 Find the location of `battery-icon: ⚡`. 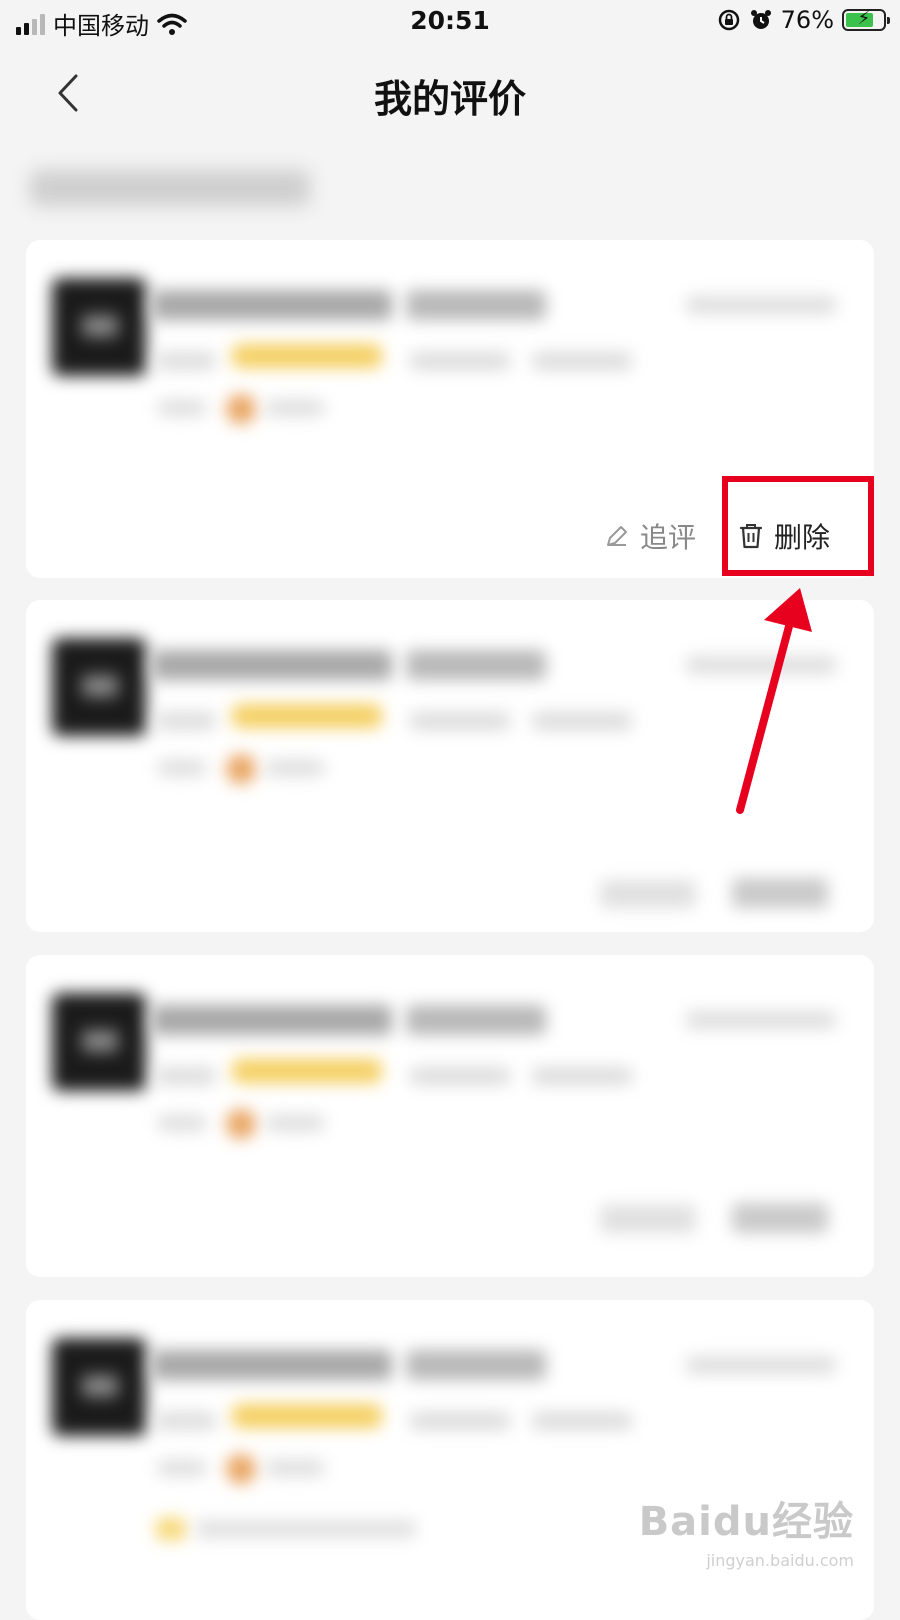

battery-icon: ⚡ is located at coordinates (866, 19).